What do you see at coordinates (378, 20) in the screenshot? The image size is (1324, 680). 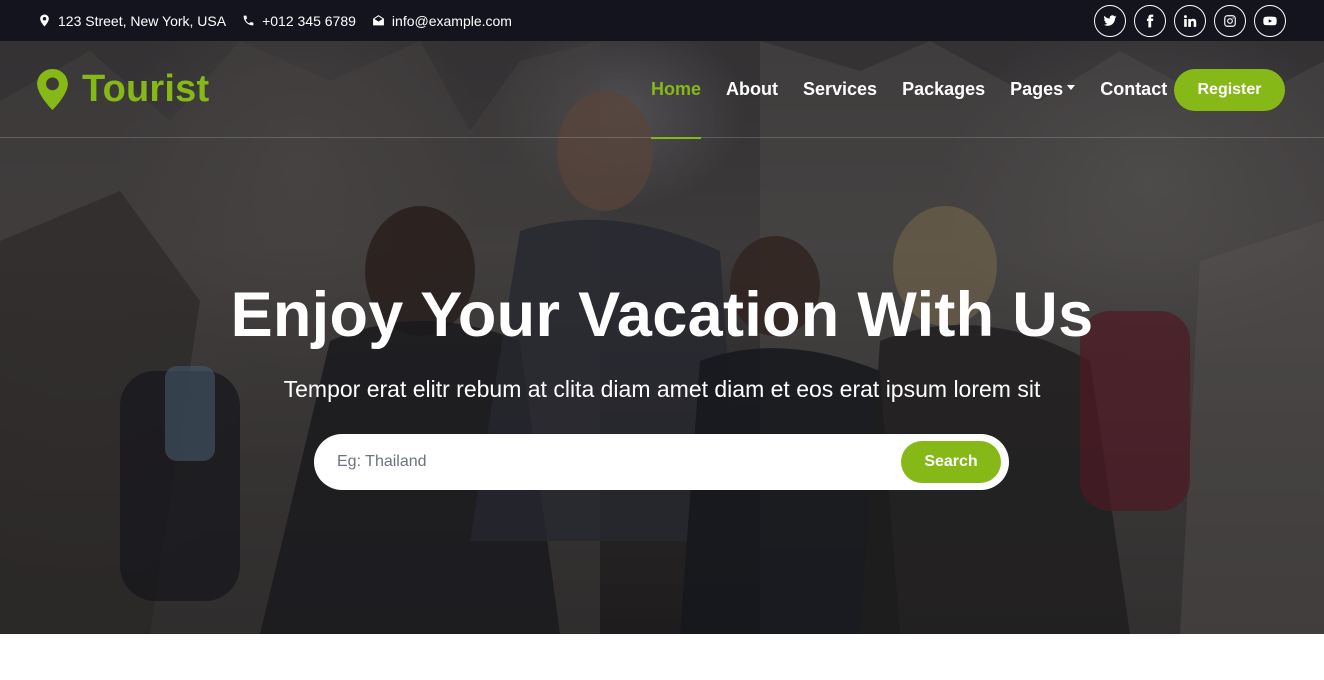 I see `envelope-icon` at bounding box center [378, 20].